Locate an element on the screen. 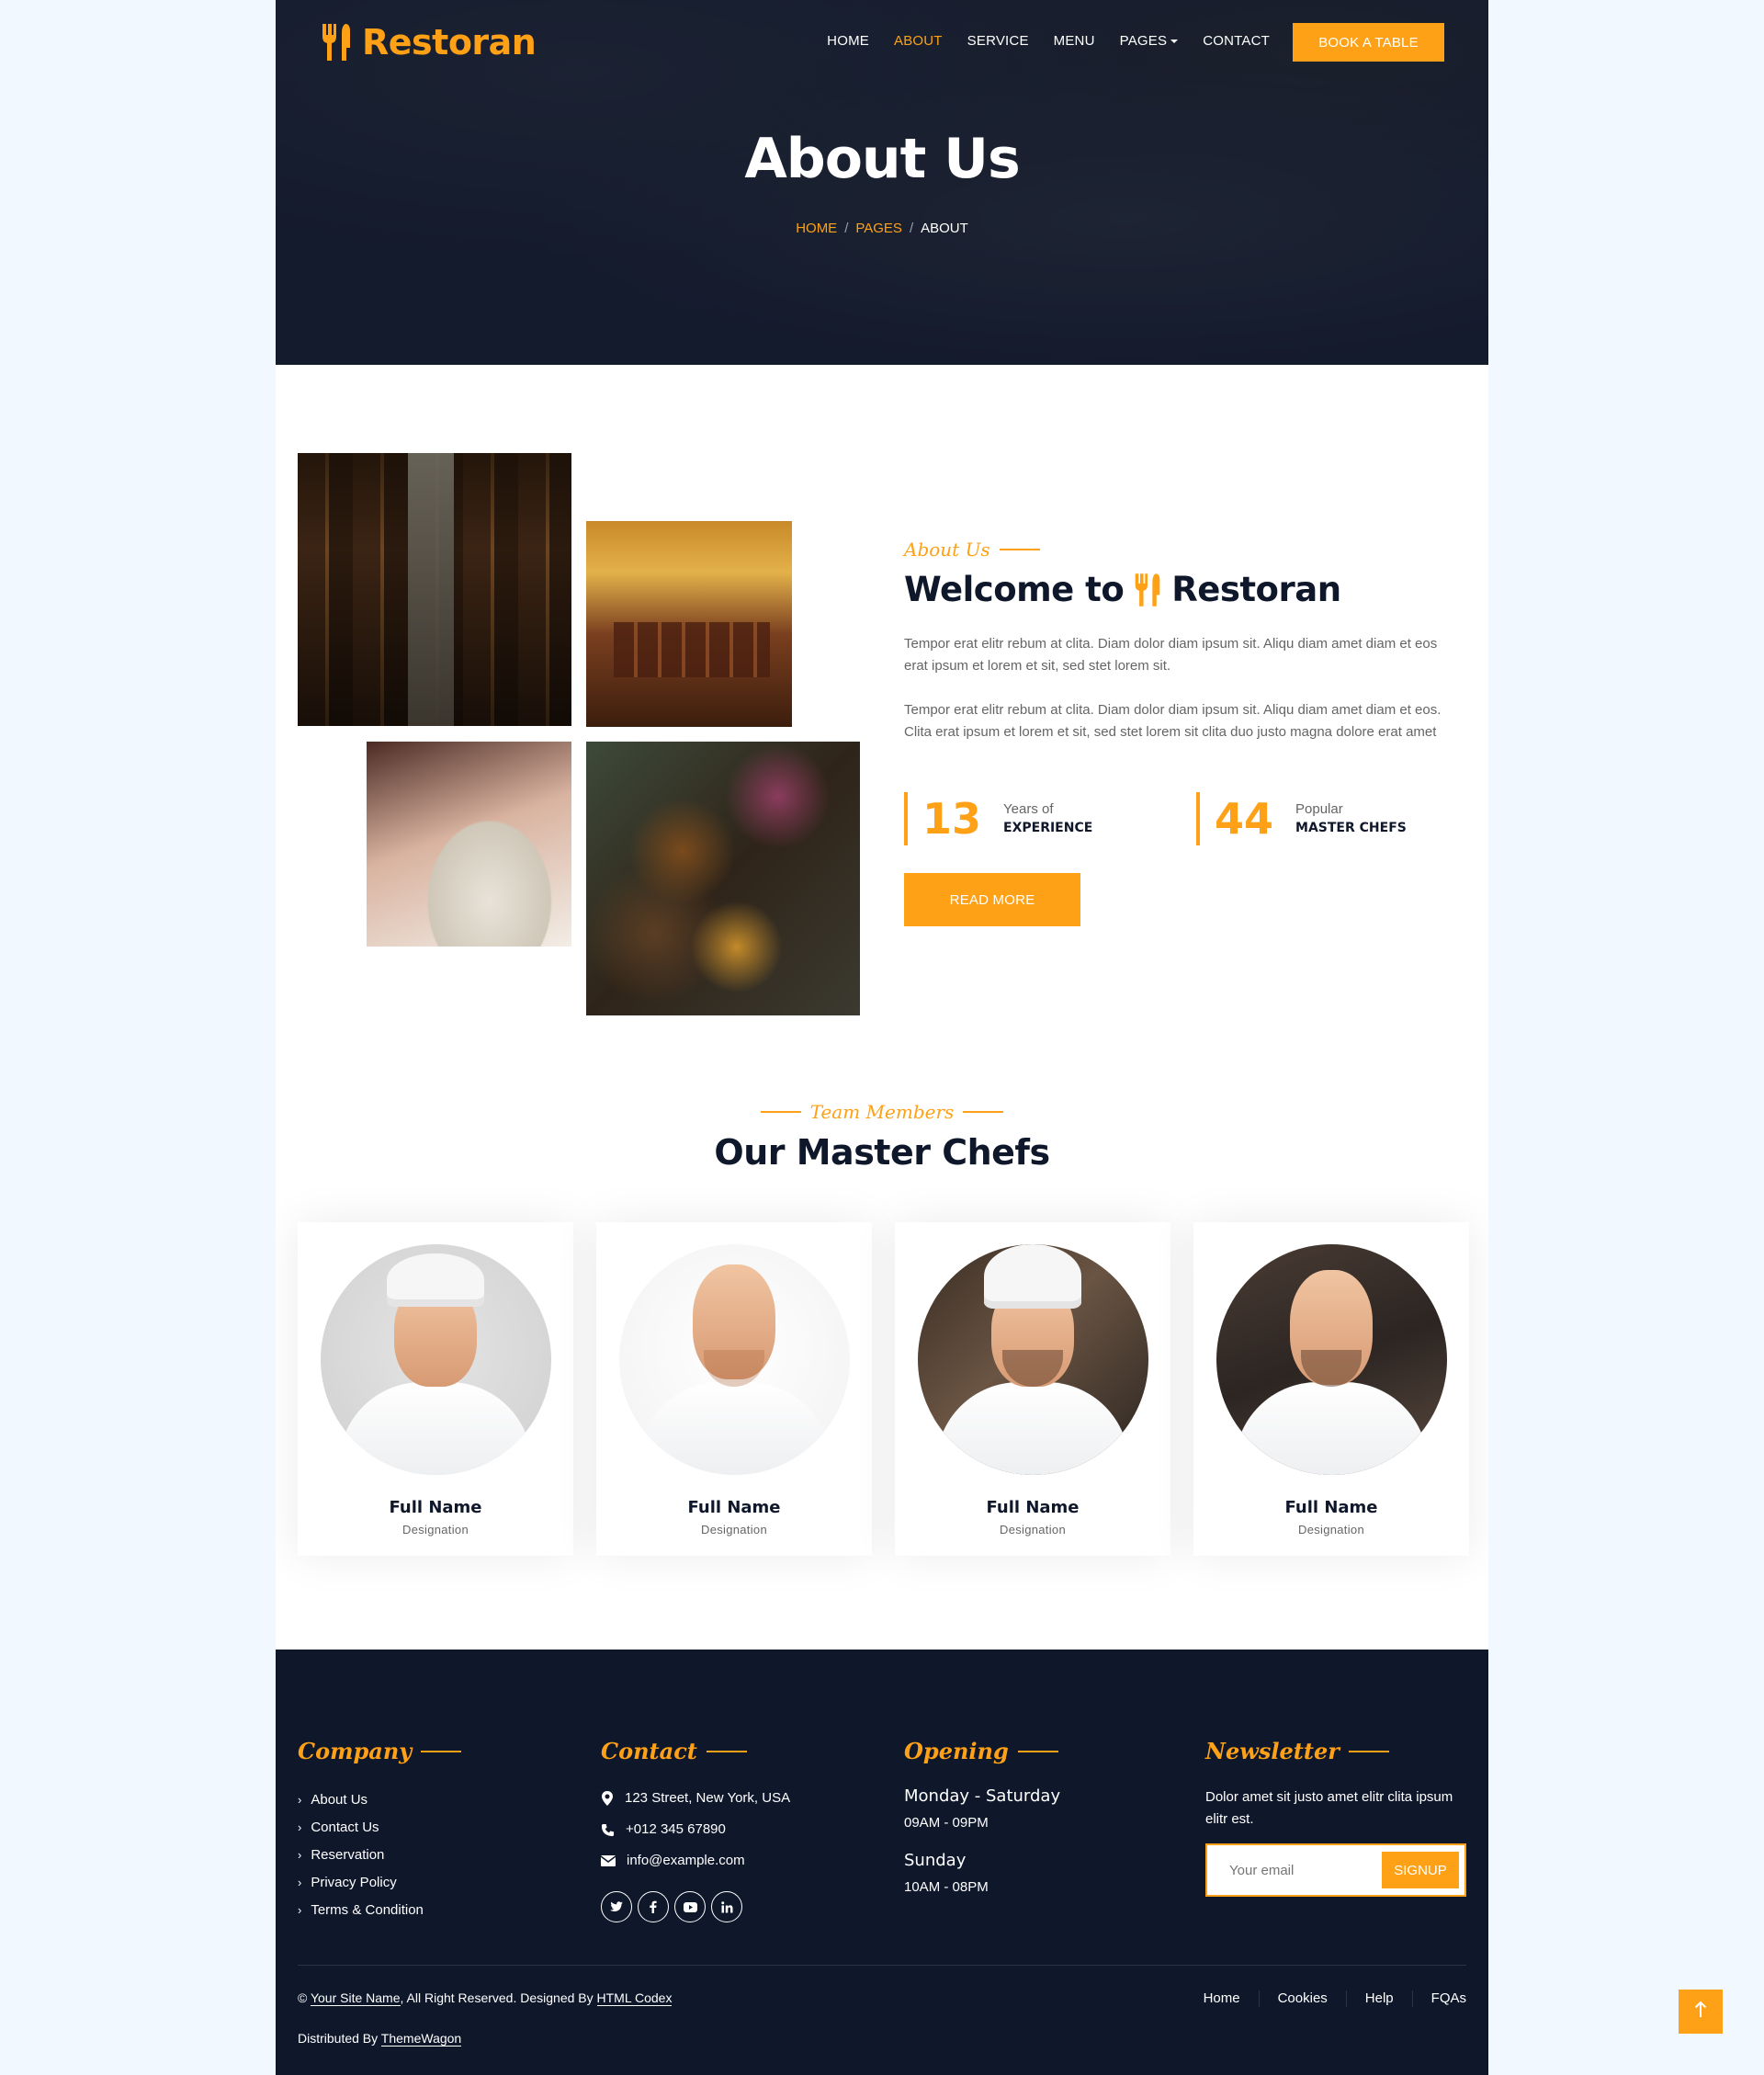  read-more-button: READ MORE is located at coordinates (992, 899).